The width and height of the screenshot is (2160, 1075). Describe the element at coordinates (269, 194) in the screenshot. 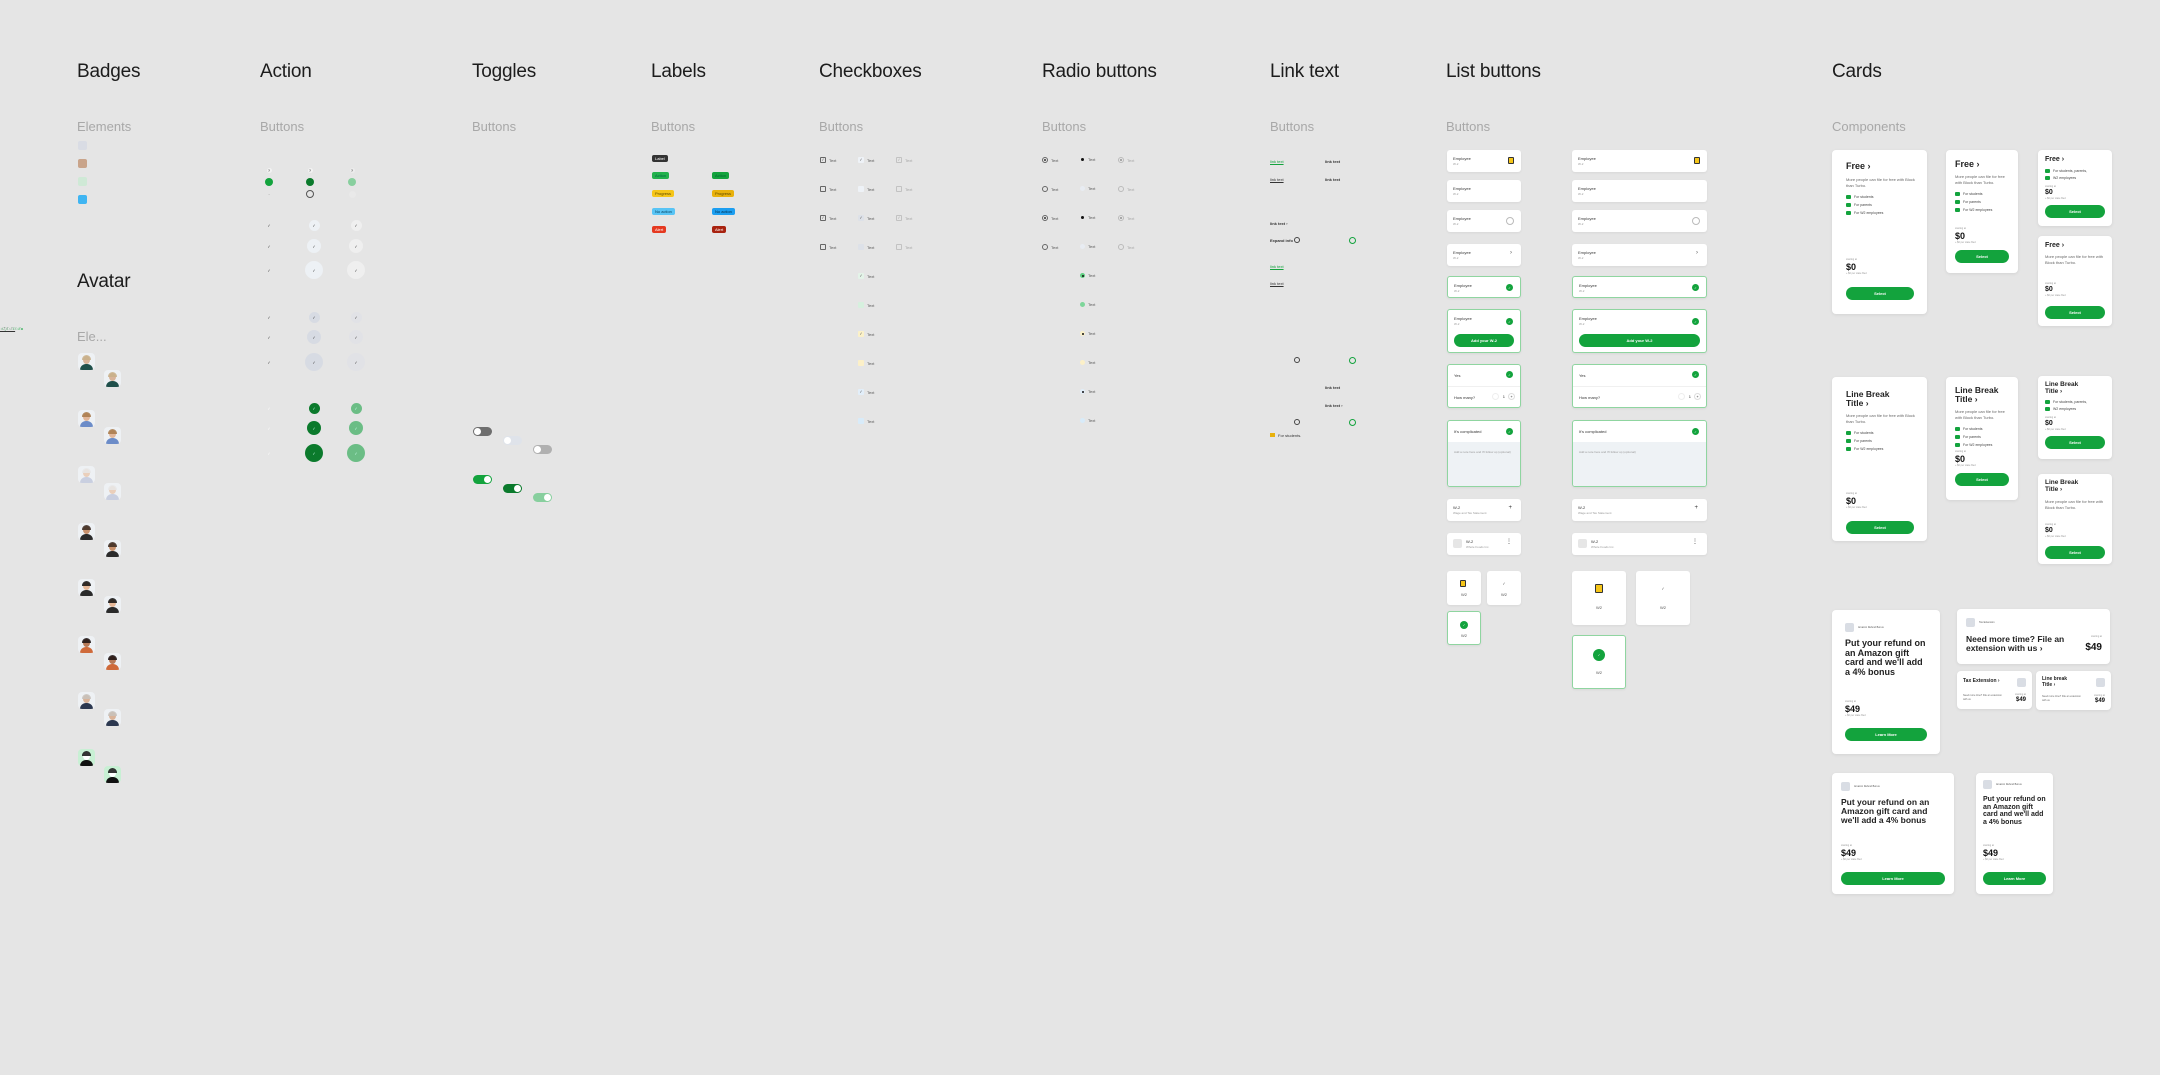

I see `action-button: ·` at that location.